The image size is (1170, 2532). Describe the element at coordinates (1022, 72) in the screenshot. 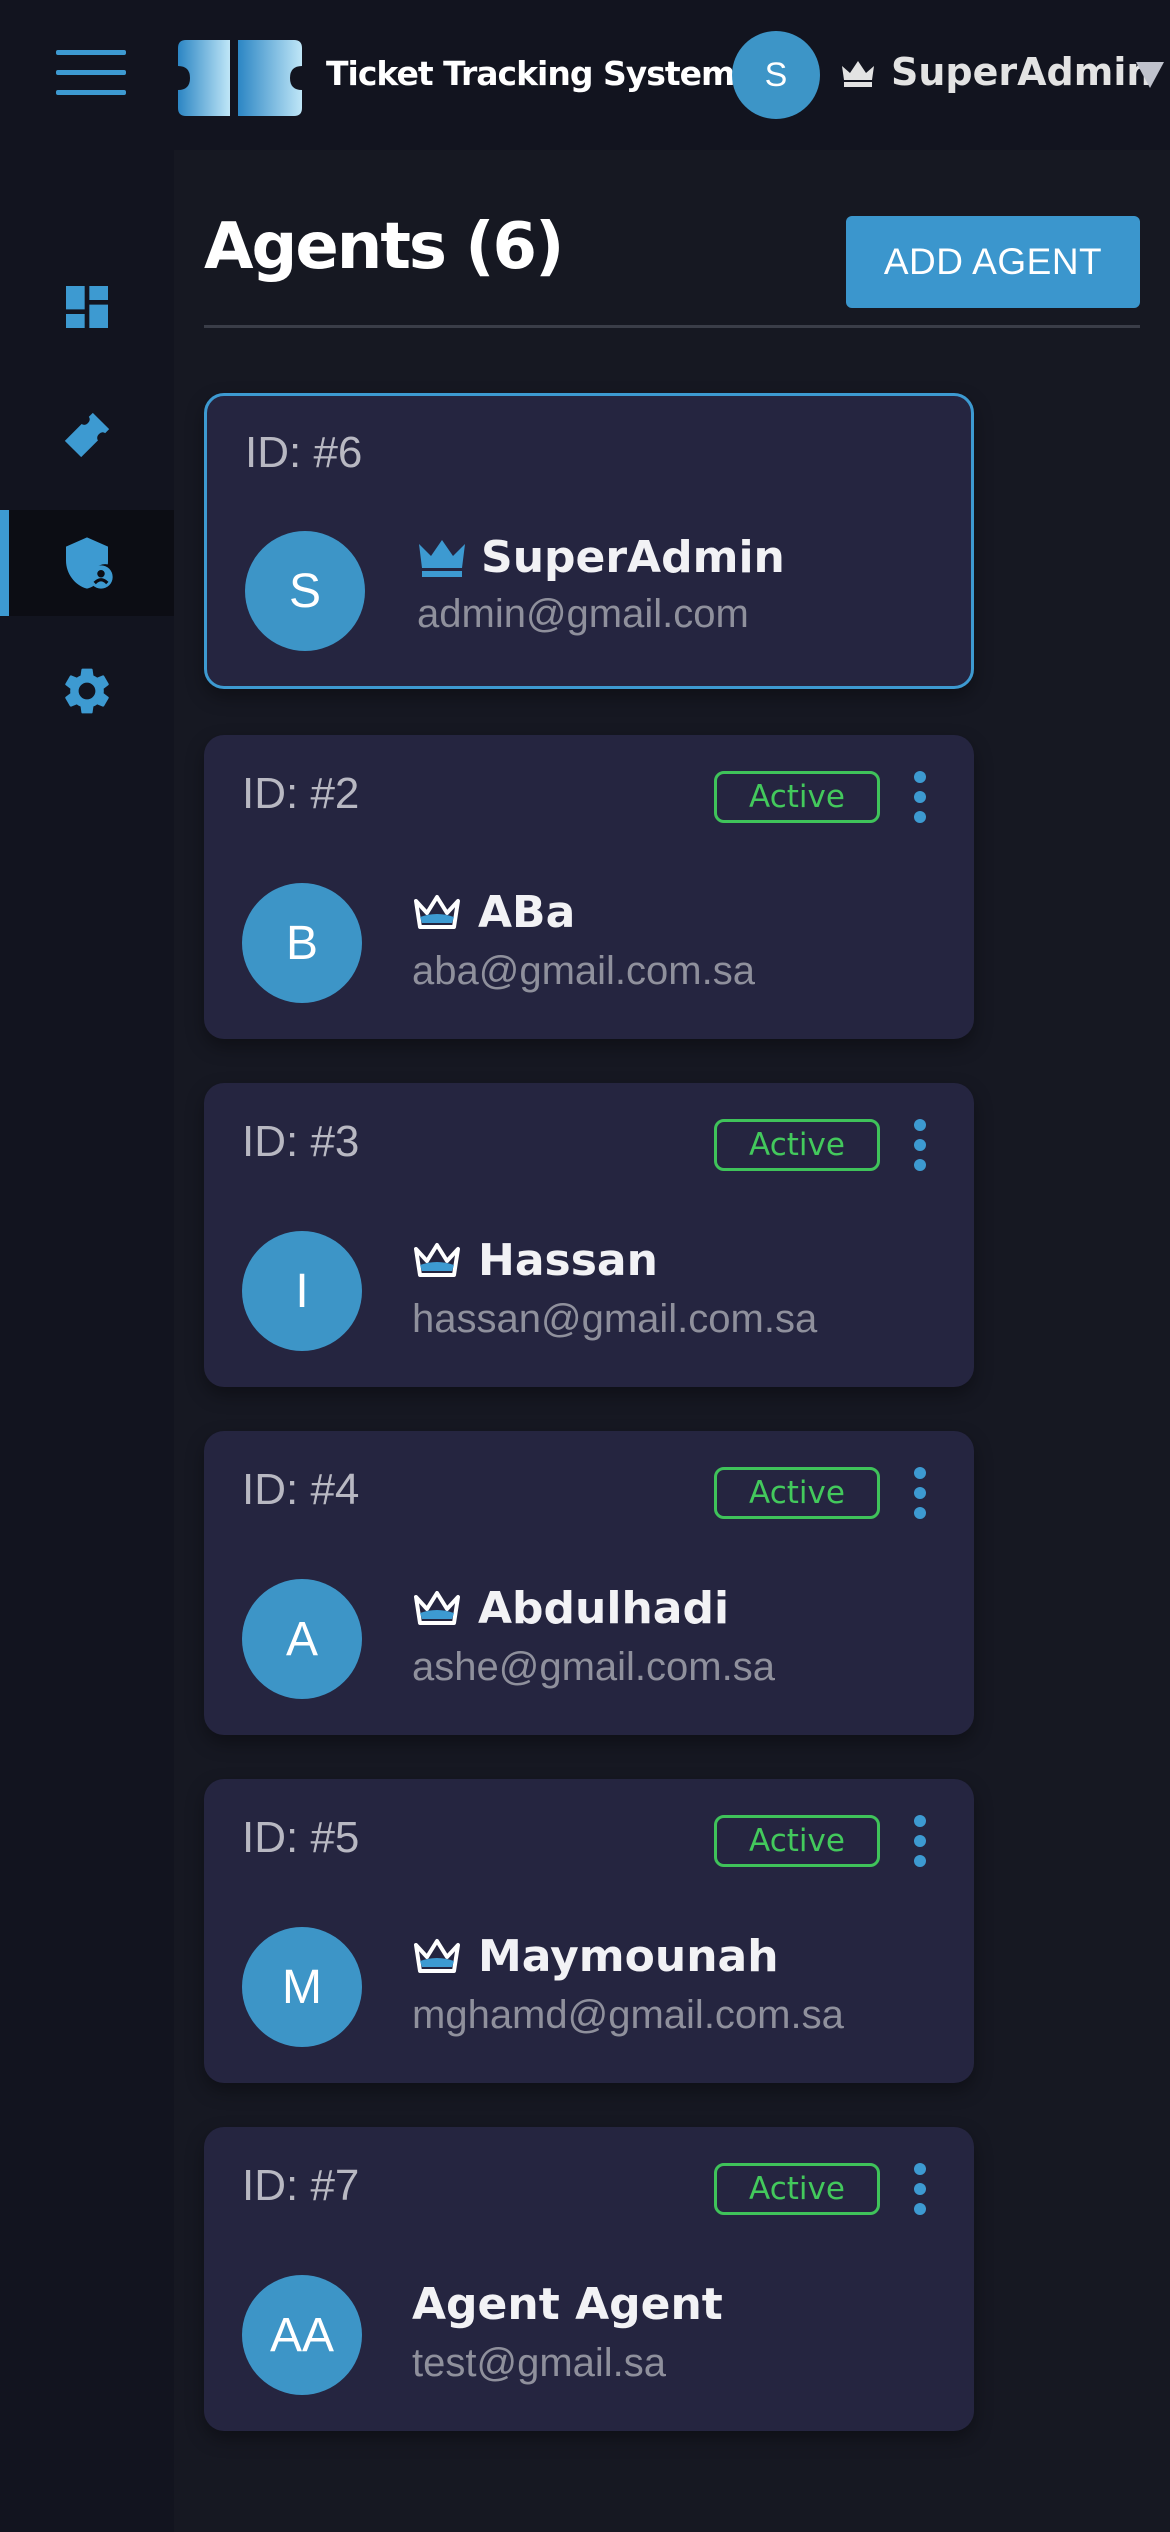

I see `user-name: SuperAdmin` at that location.